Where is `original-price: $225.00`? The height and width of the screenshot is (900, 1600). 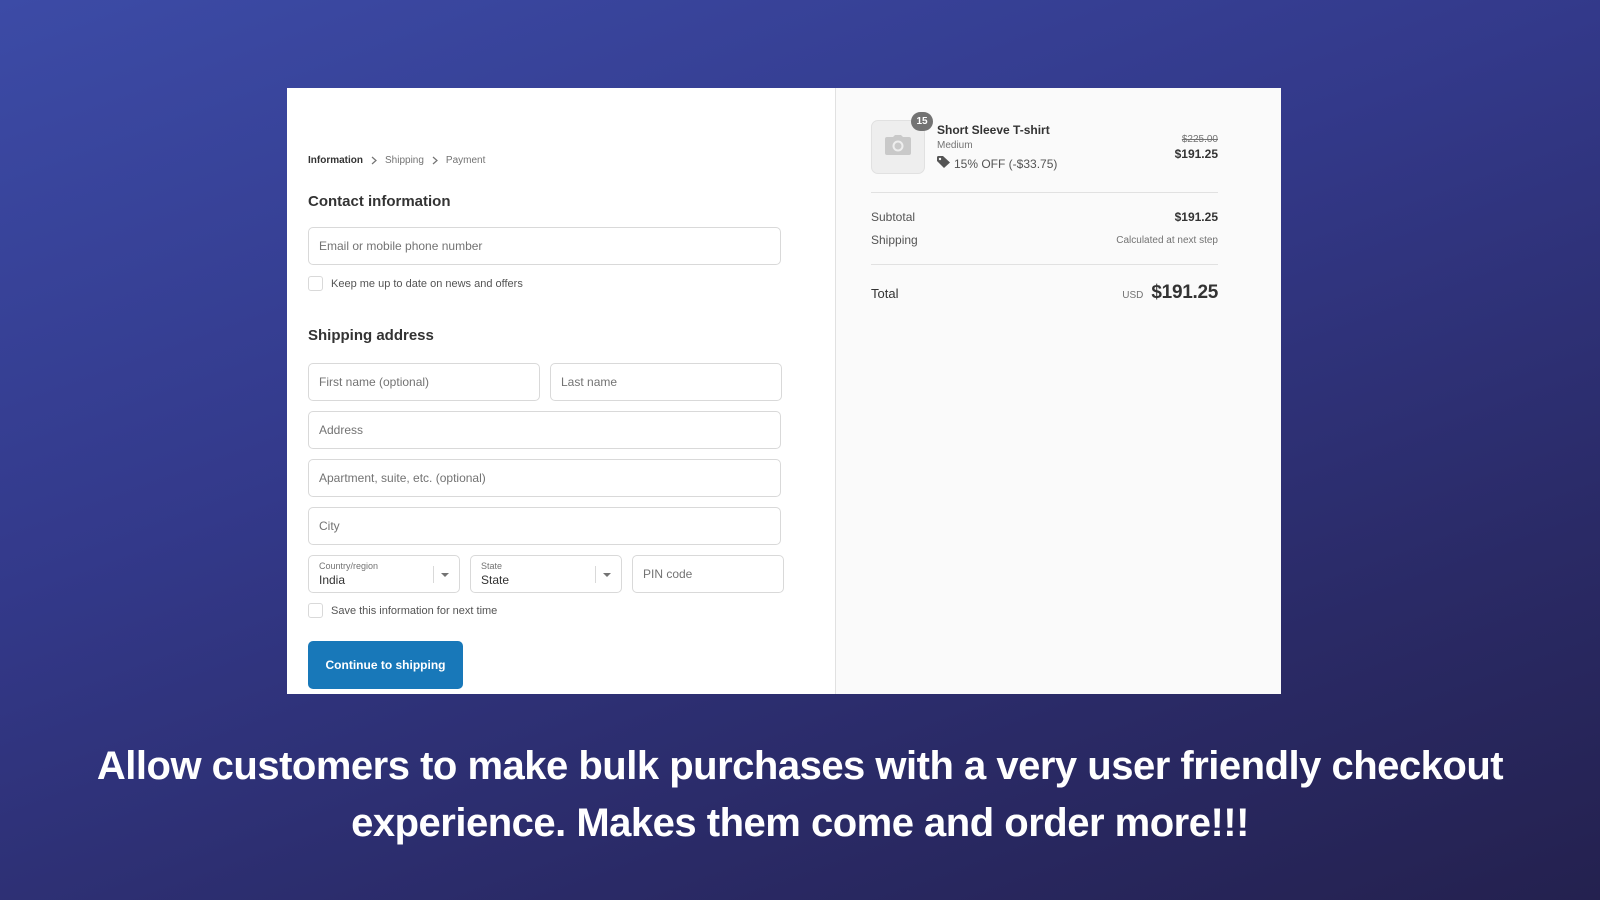 original-price: $225.00 is located at coordinates (1199, 139).